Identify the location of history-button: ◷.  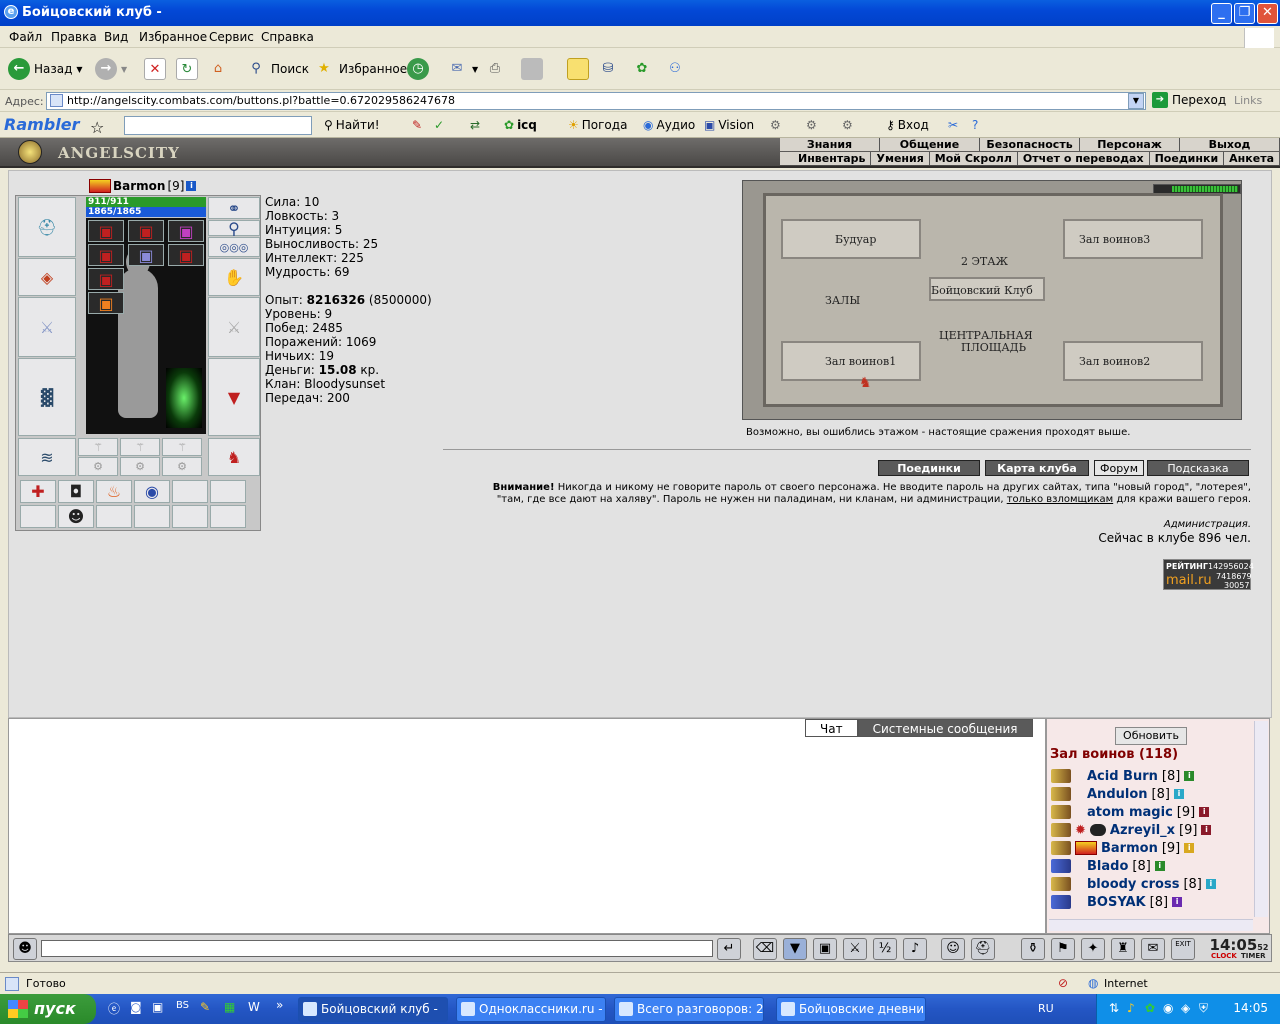
(418, 69).